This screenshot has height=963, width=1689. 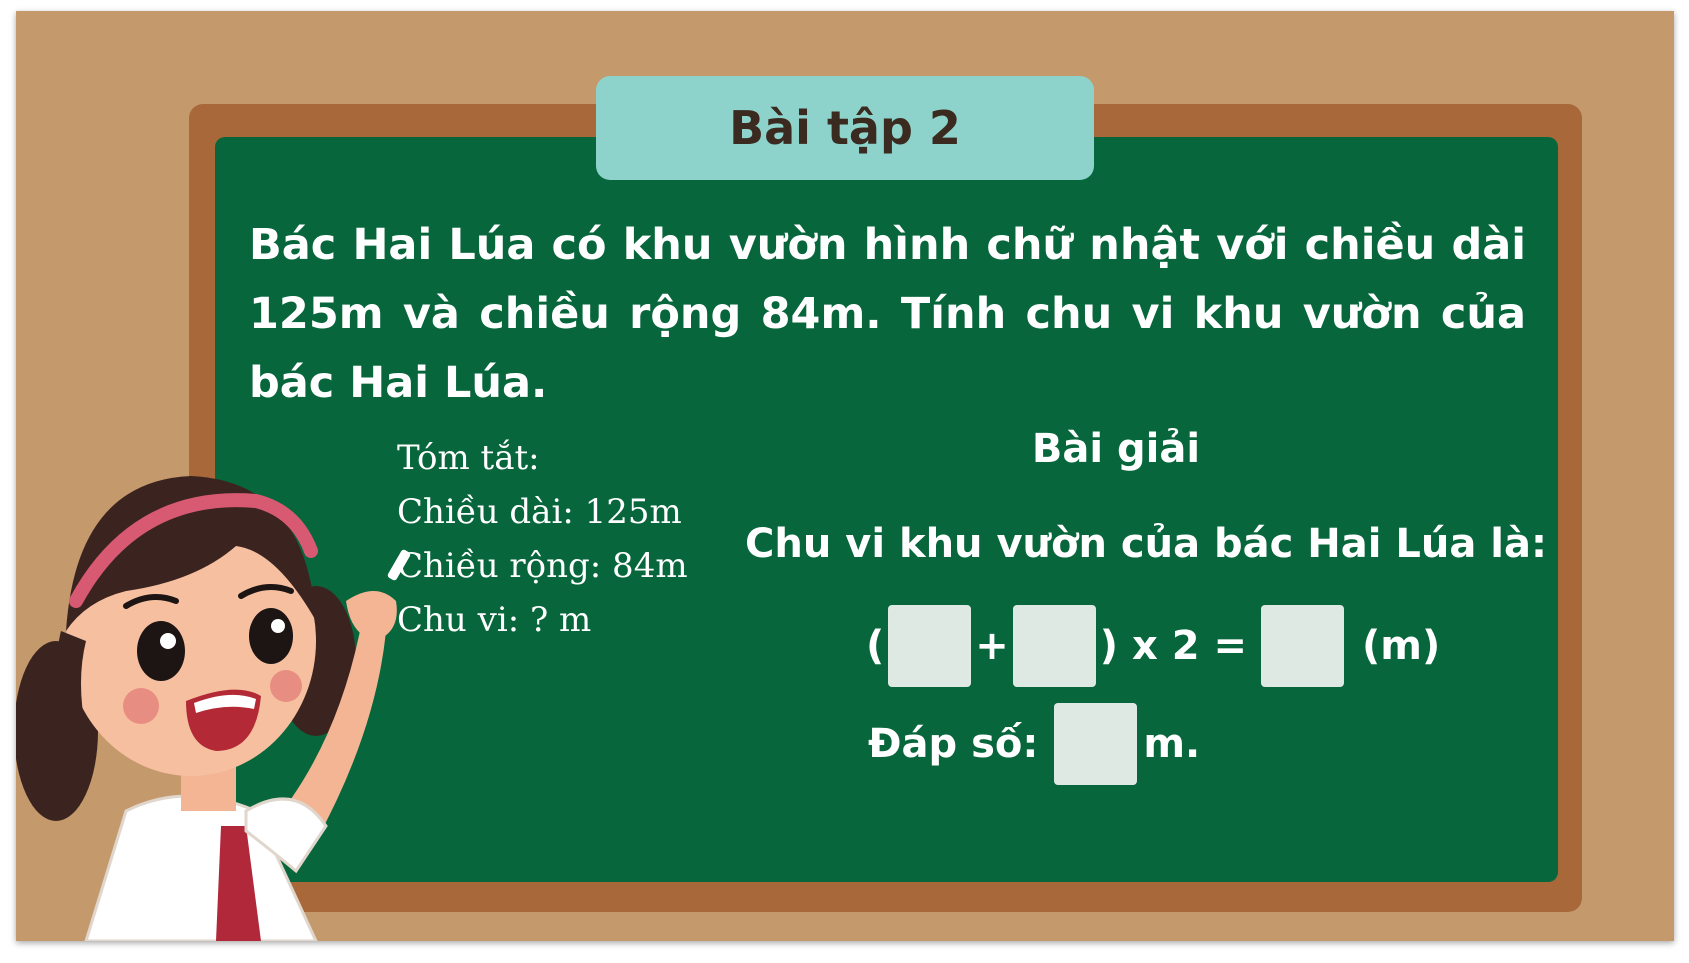 I want to click on summary-length: Chiều dài: 125m, so click(x=539, y=512).